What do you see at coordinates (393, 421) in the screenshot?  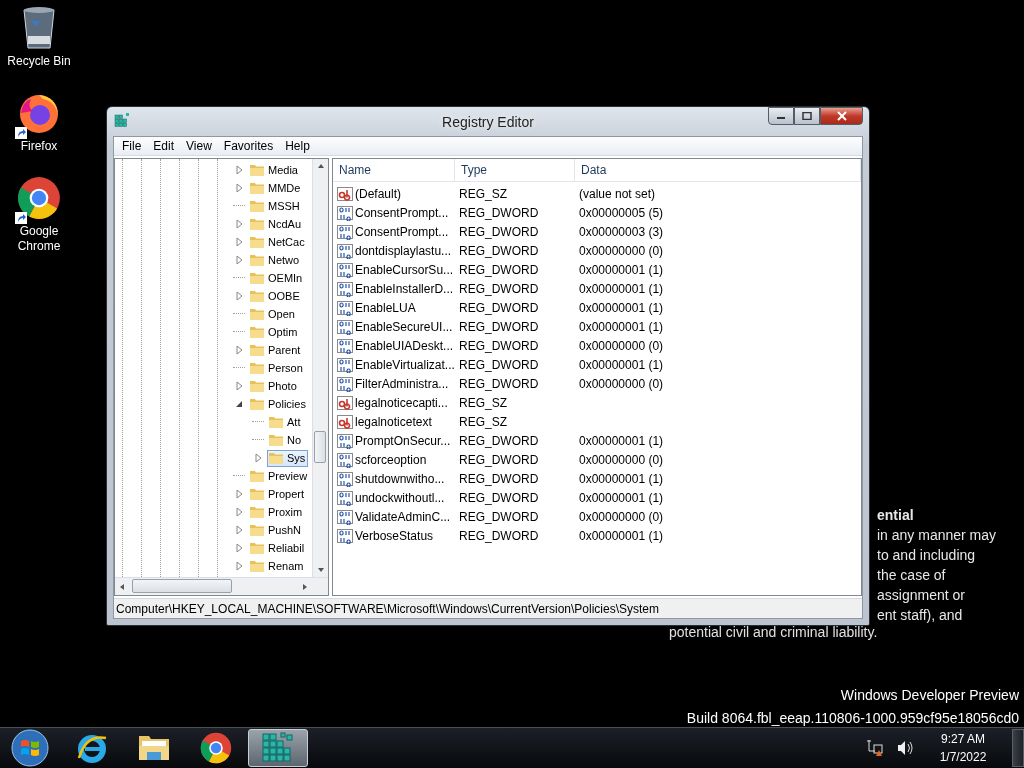 I see `value-name: legalnoticetext` at bounding box center [393, 421].